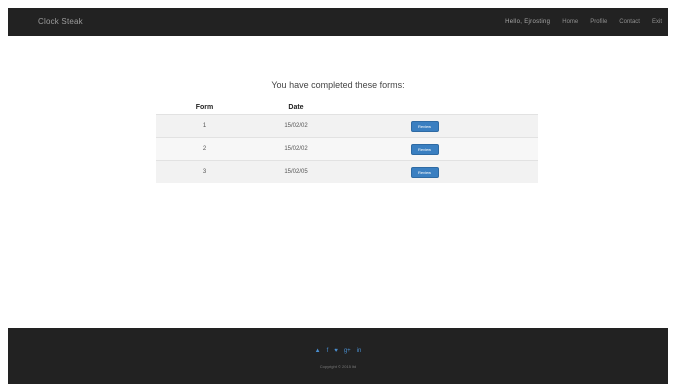  I want to click on form-number-cell: 3, so click(204, 171).